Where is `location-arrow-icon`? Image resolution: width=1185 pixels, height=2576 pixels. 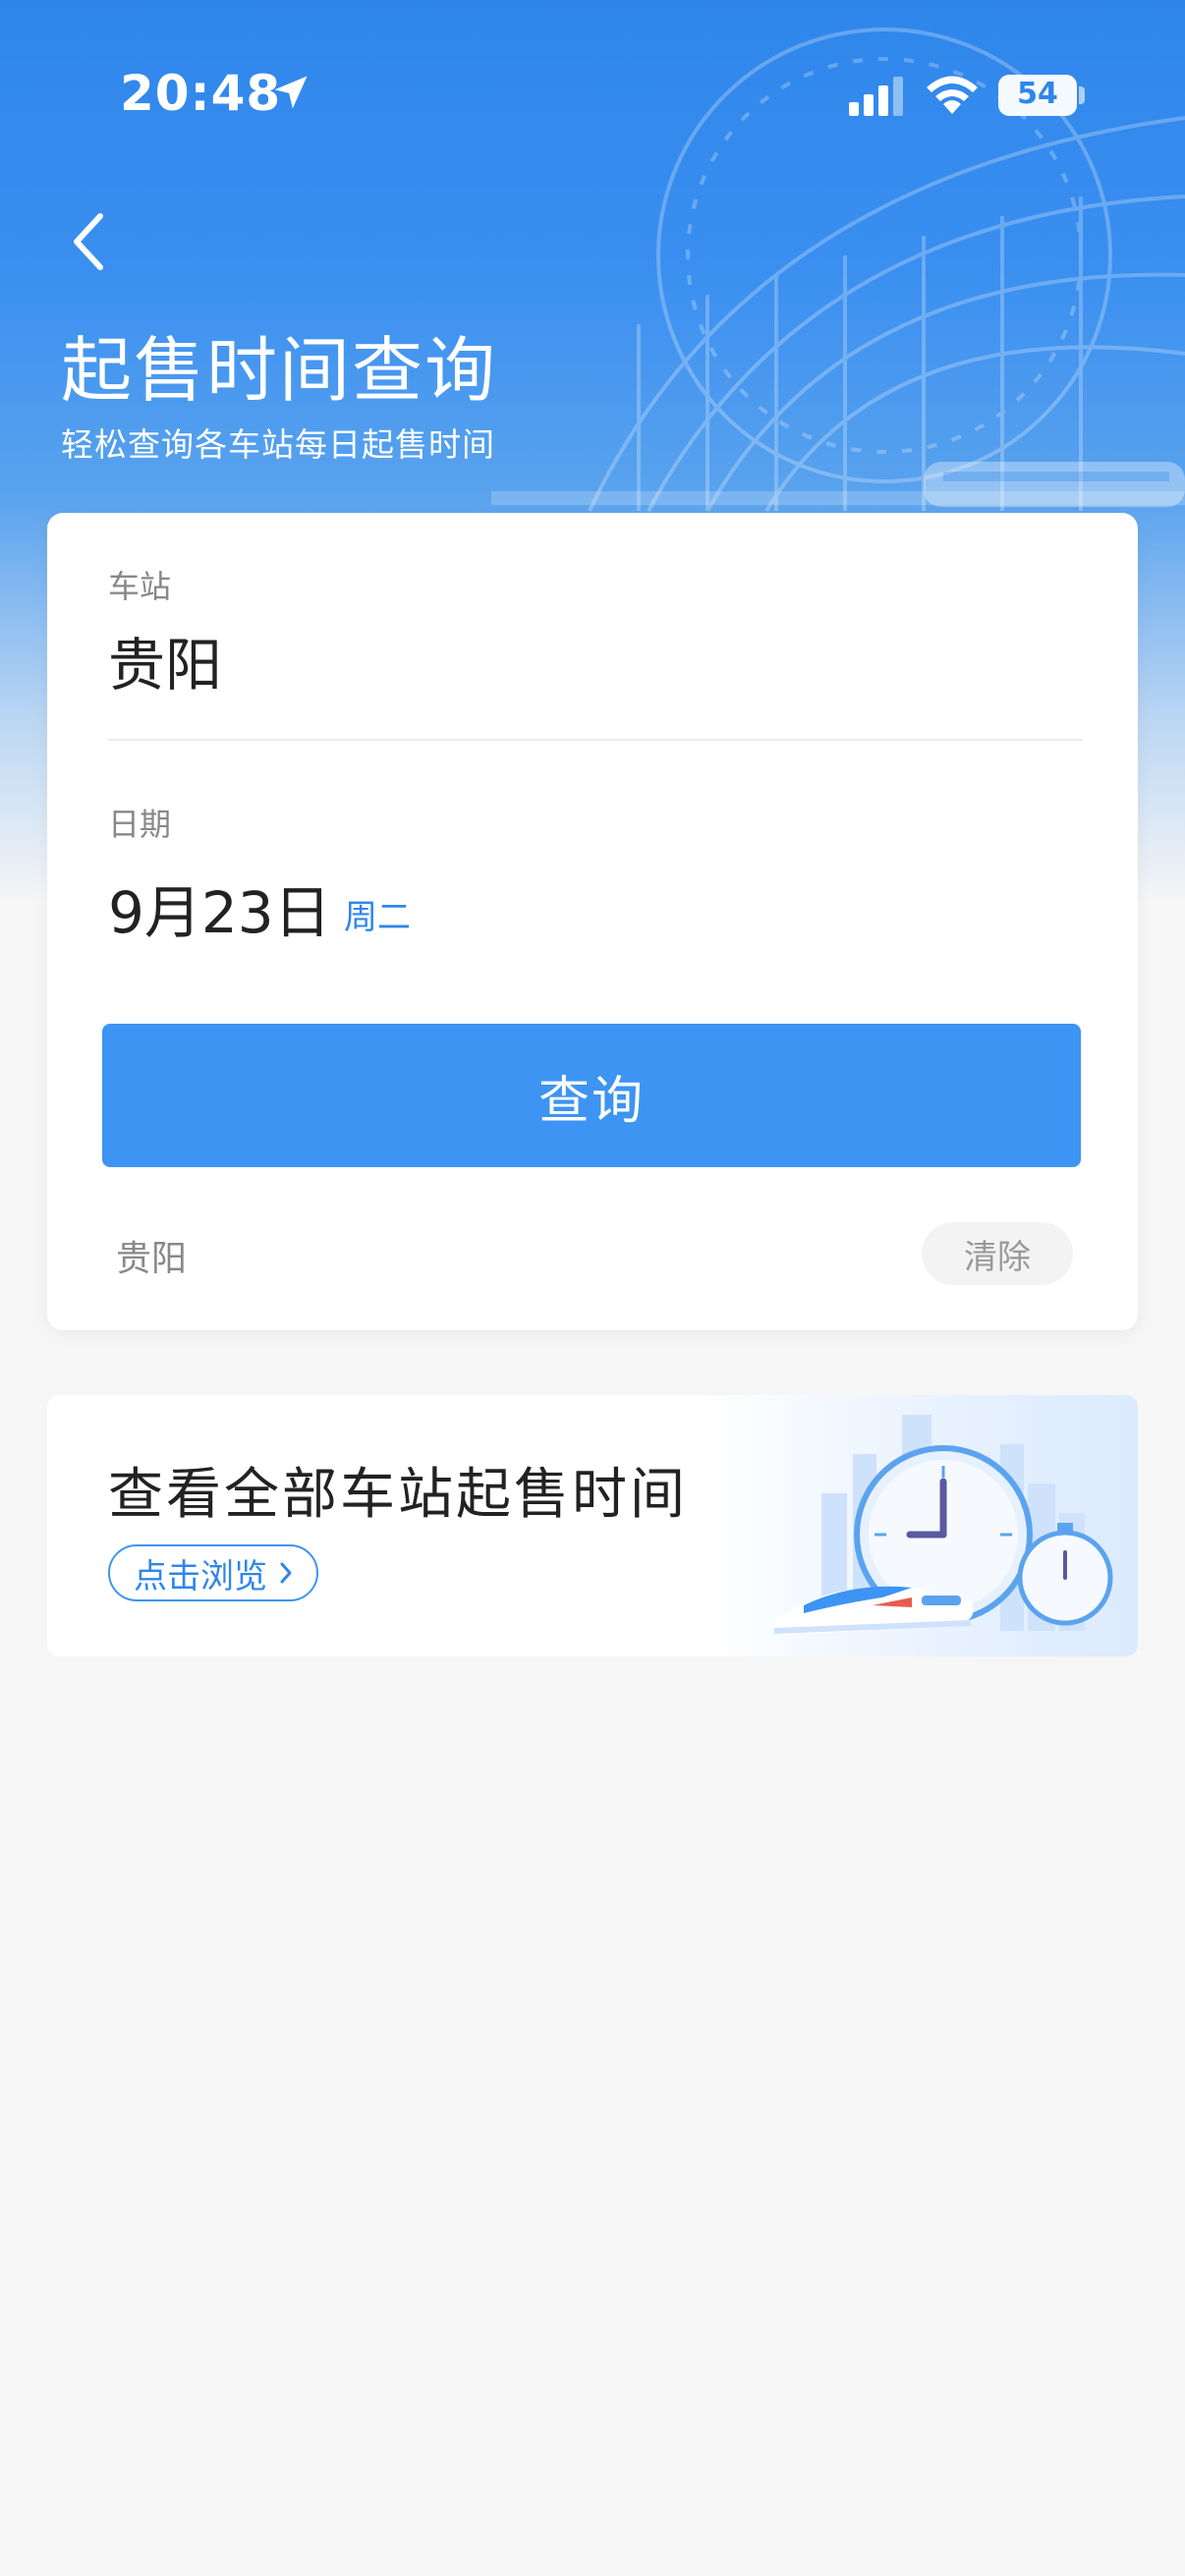
location-arrow-icon is located at coordinates (291, 92).